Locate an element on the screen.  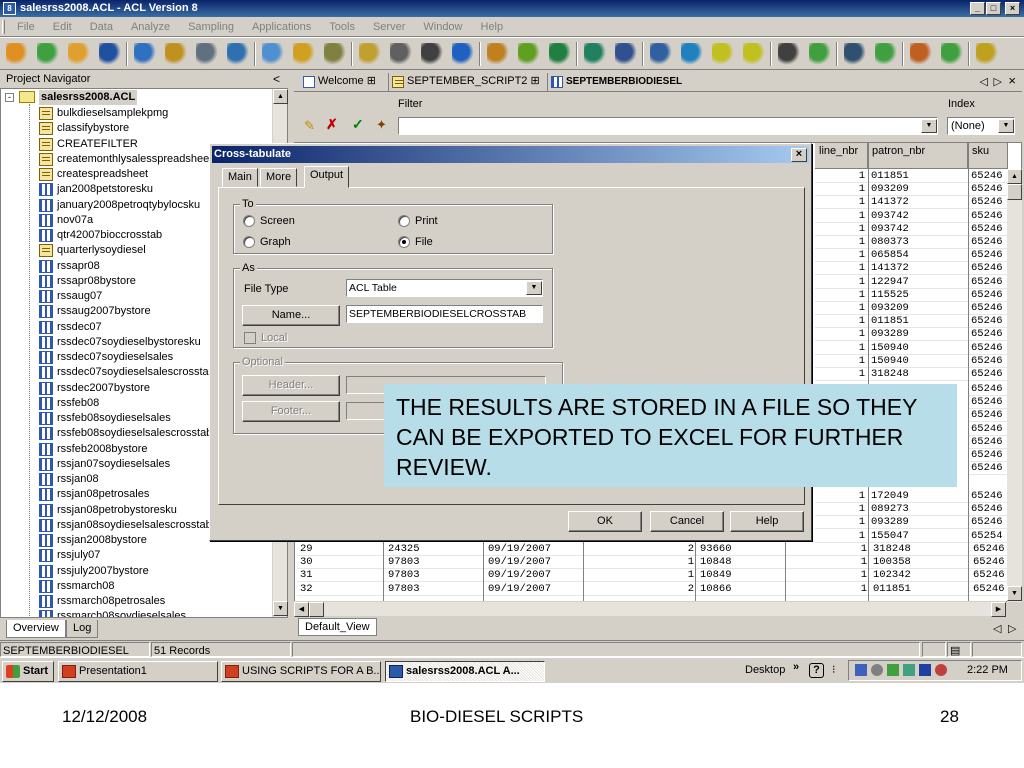
help-button: Help is located at coordinates (767, 521).